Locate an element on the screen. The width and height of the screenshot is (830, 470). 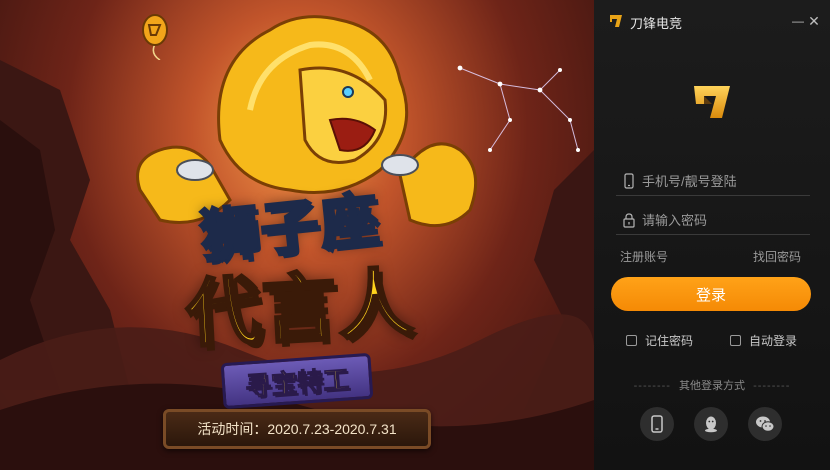
other-login-methods-label: 其他登录方式 is located at coordinates (712, 386).